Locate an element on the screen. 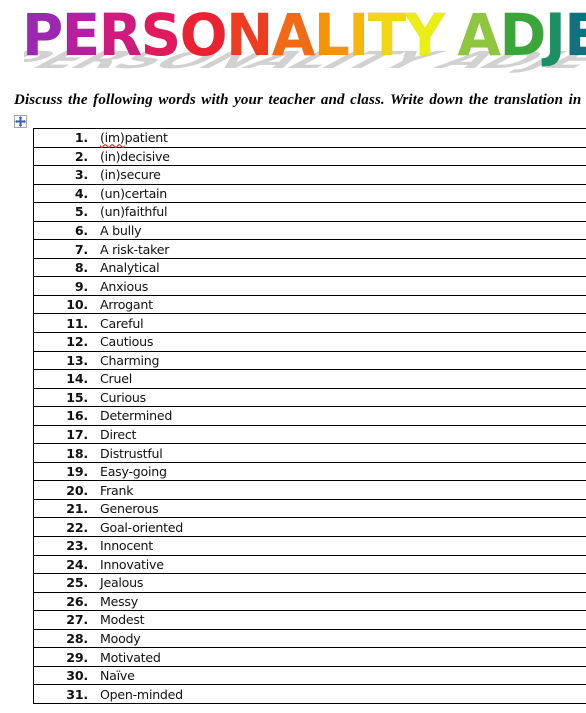  list-item: 18. Distrustful is located at coordinates (310, 453).